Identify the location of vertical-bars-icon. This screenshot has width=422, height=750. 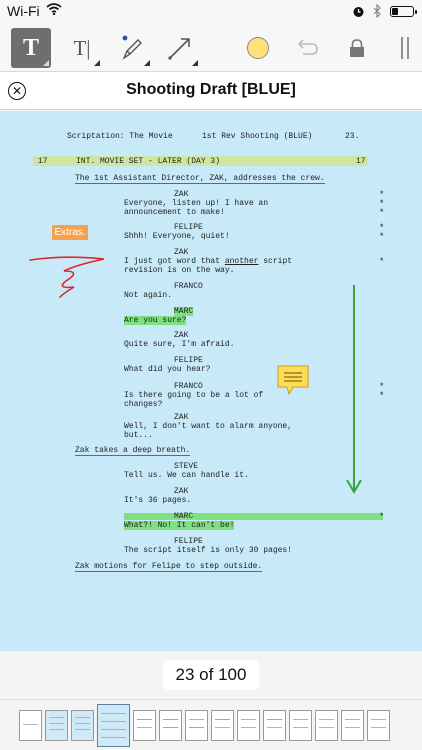
(405, 48).